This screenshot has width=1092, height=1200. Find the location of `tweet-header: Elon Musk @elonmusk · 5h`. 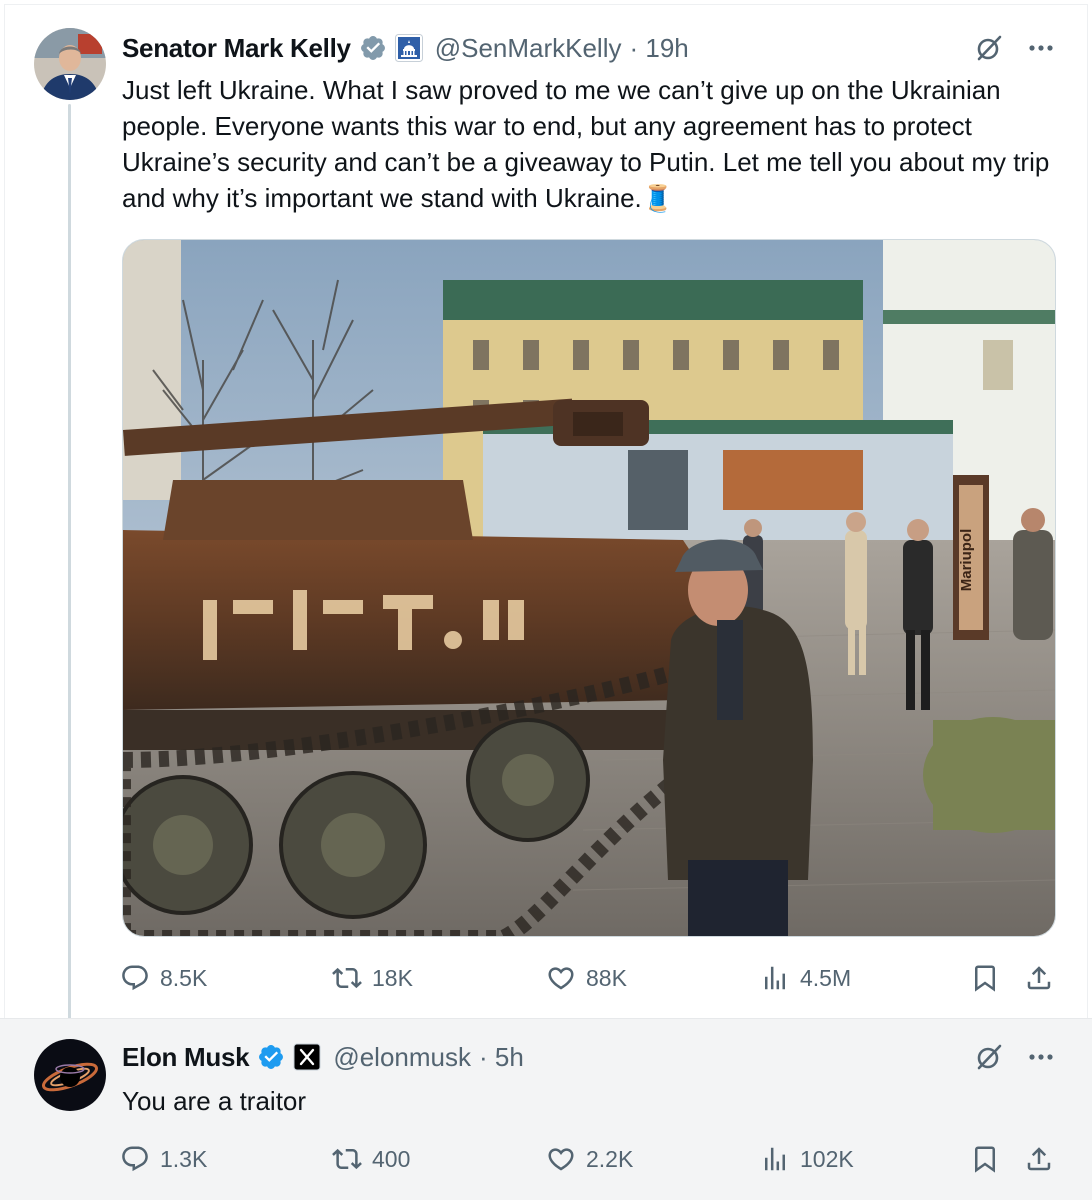

tweet-header: Elon Musk @elonmusk · 5h is located at coordinates (323, 1057).